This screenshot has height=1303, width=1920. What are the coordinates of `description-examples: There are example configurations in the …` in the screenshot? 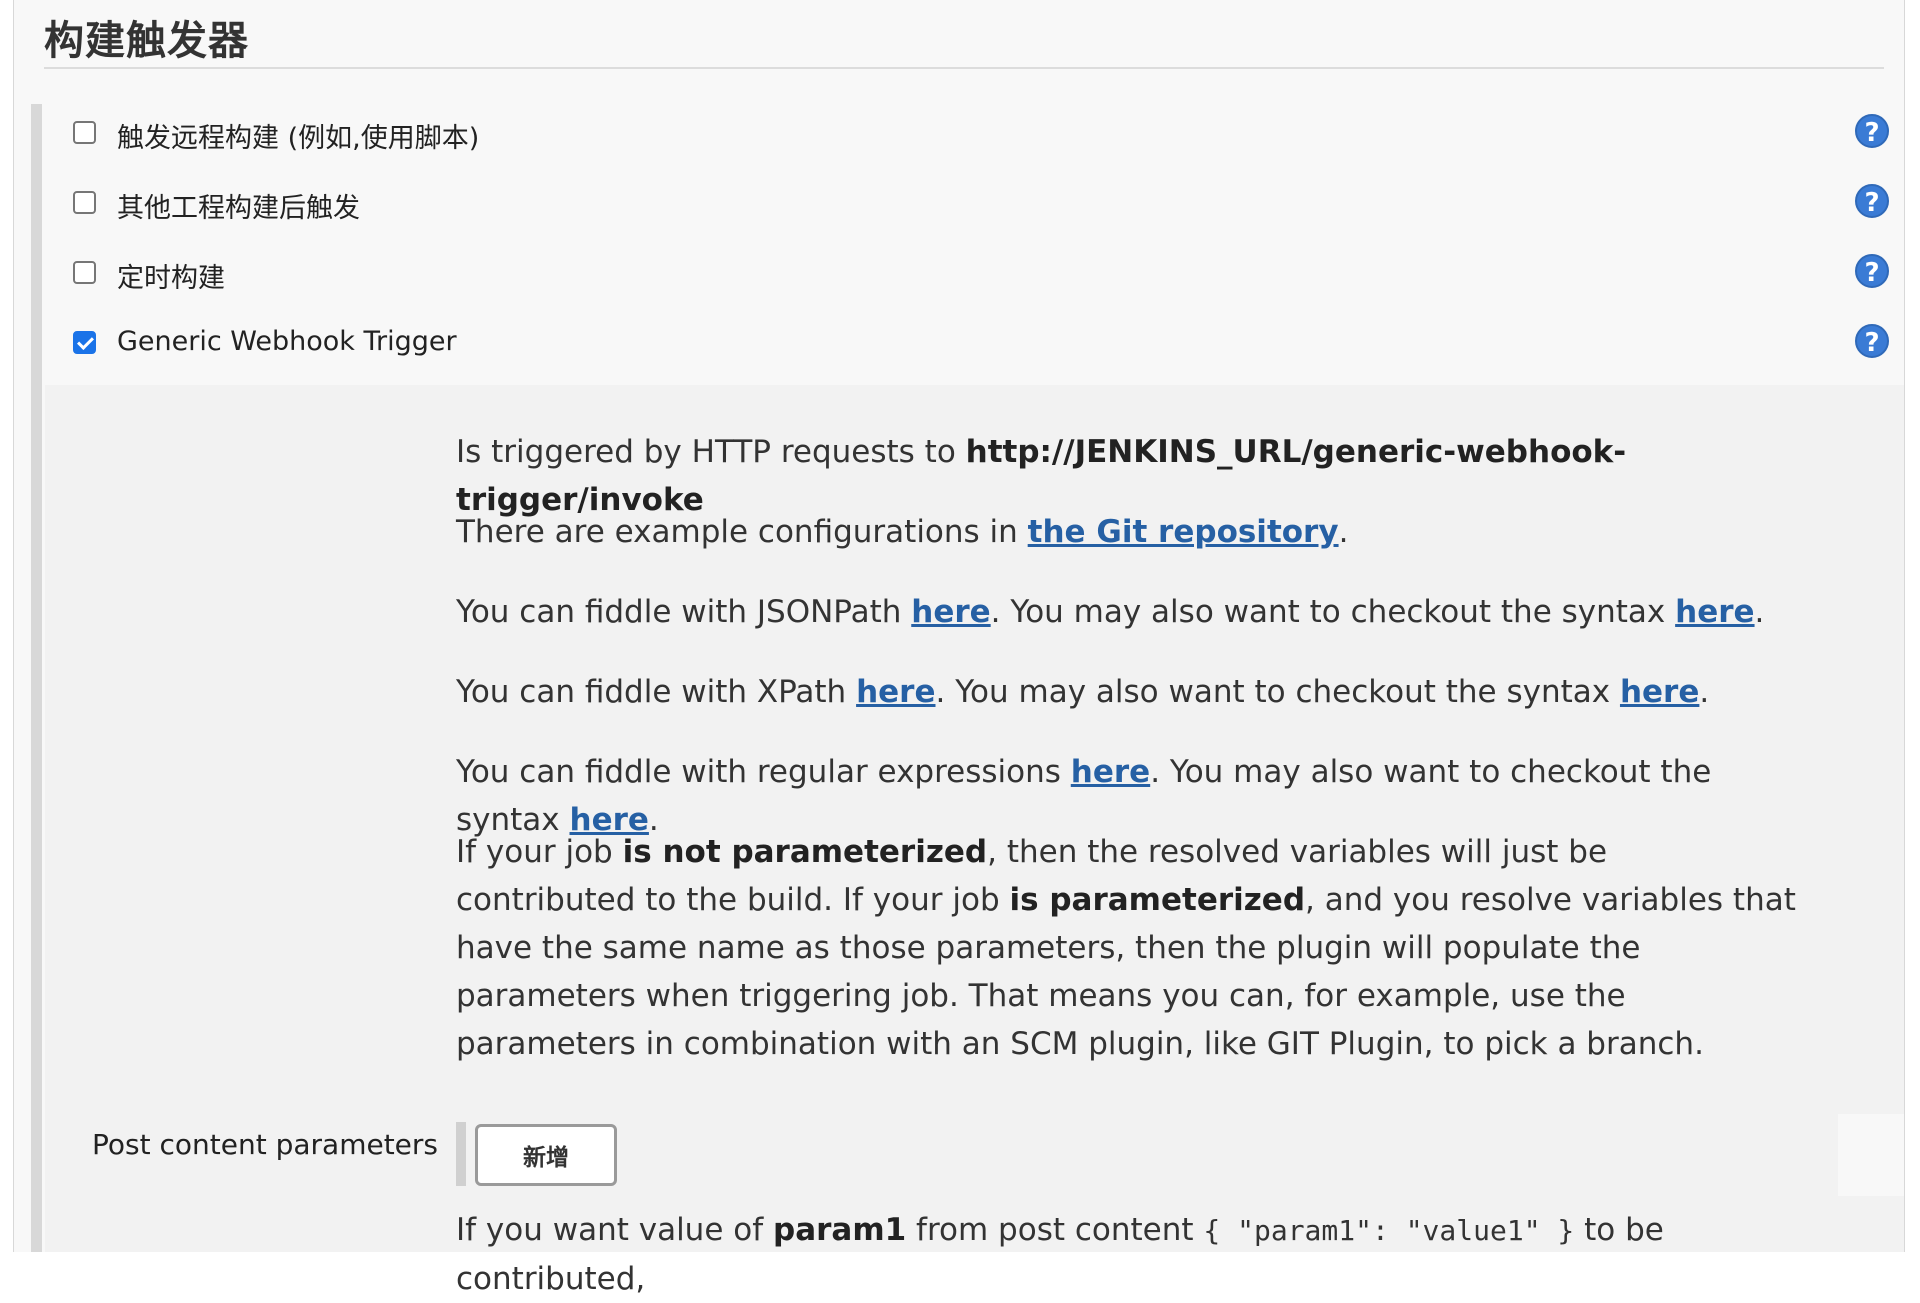 It's located at (902, 532).